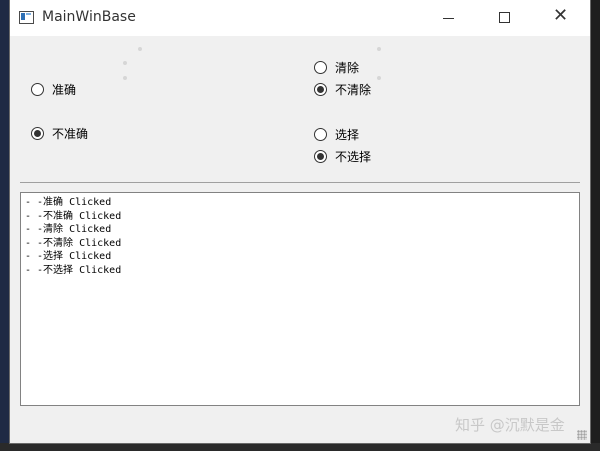 The height and width of the screenshot is (451, 600). I want to click on radio-not-clear: 不清除, so click(342, 89).